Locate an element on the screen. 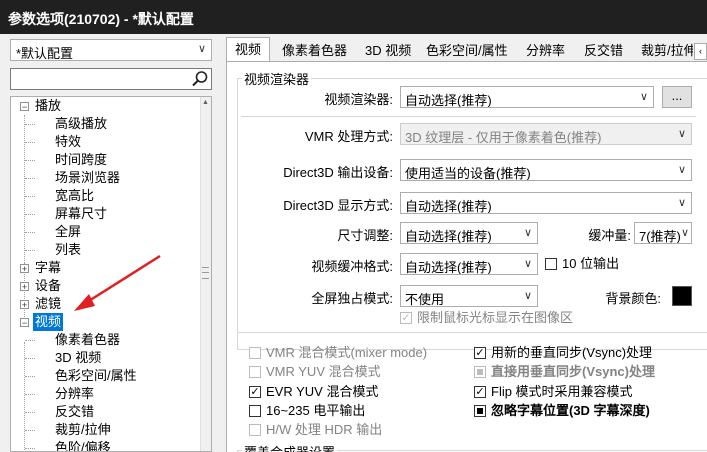  buffer-label: 缓冲量: is located at coordinates (609, 235).